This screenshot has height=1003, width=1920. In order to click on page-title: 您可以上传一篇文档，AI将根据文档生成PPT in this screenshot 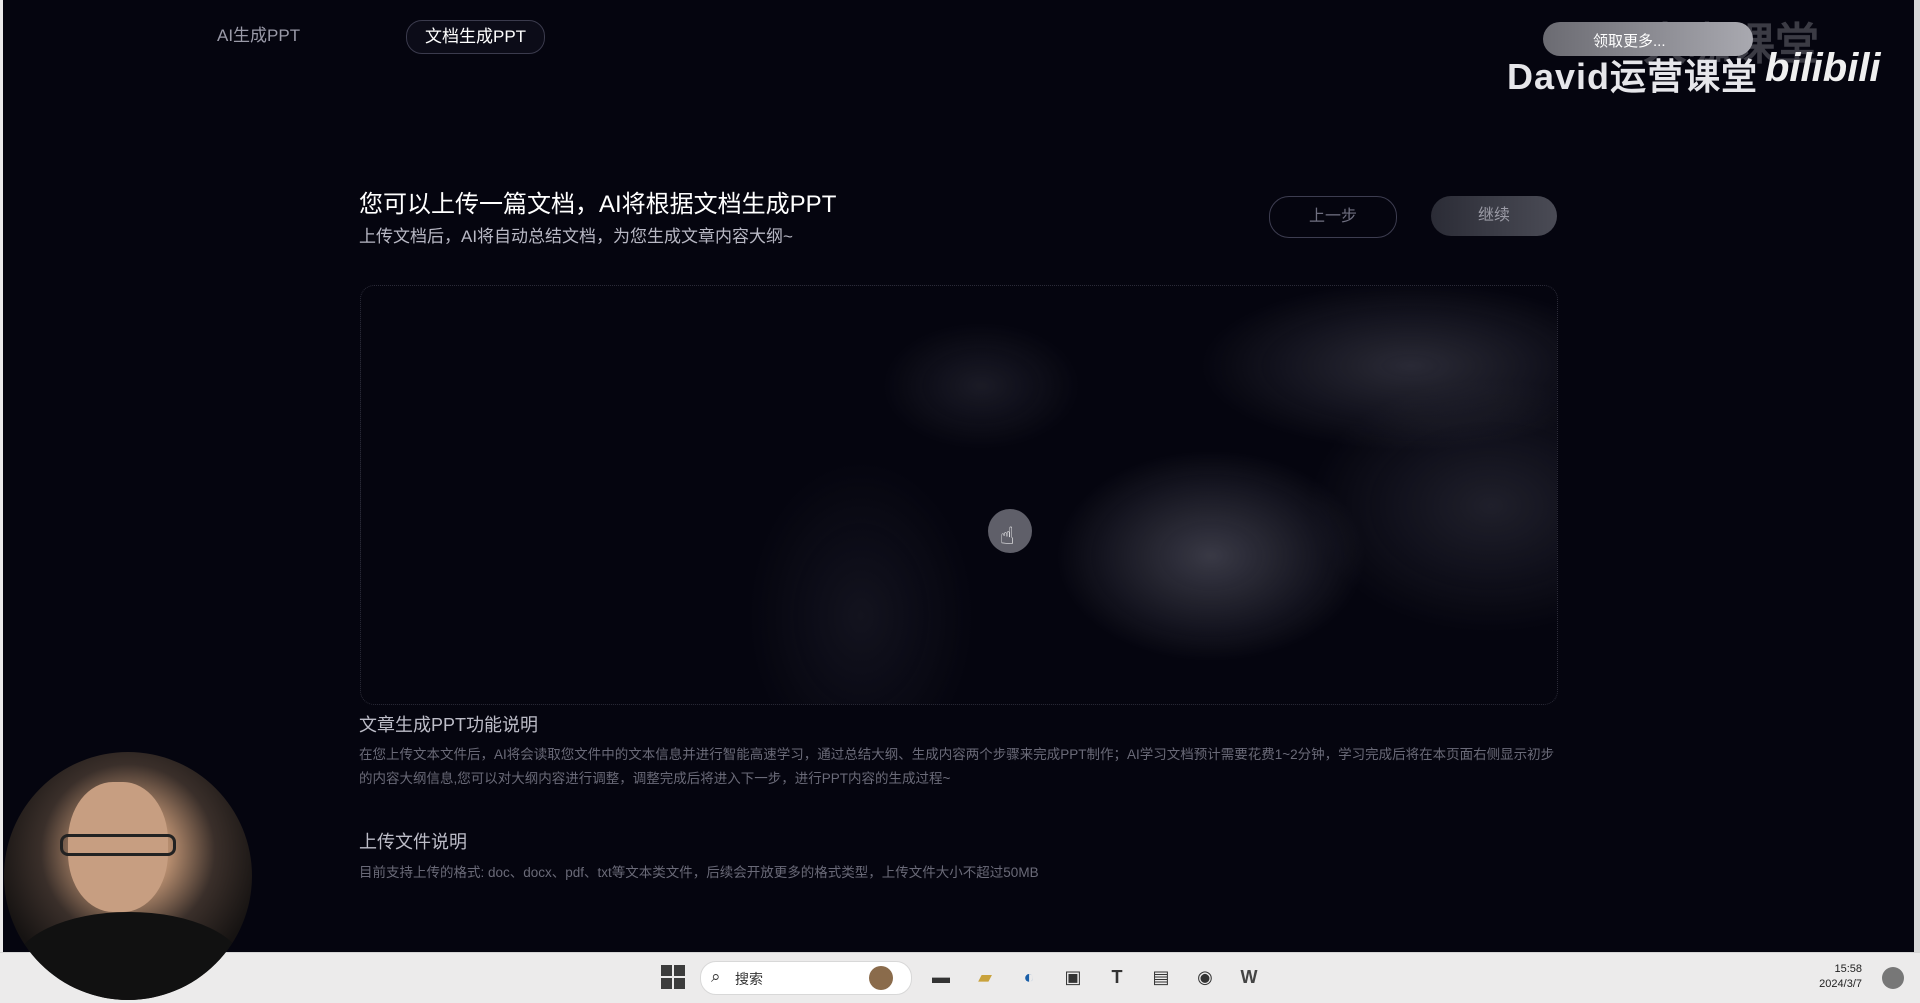, I will do `click(598, 204)`.